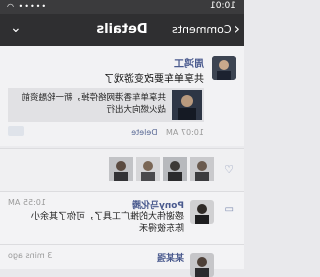  Describe the element at coordinates (93, 104) in the screenshot. I see `link-title: 共享单车香港网络停掉，新一轮融资前 战火燃向大出行` at that location.